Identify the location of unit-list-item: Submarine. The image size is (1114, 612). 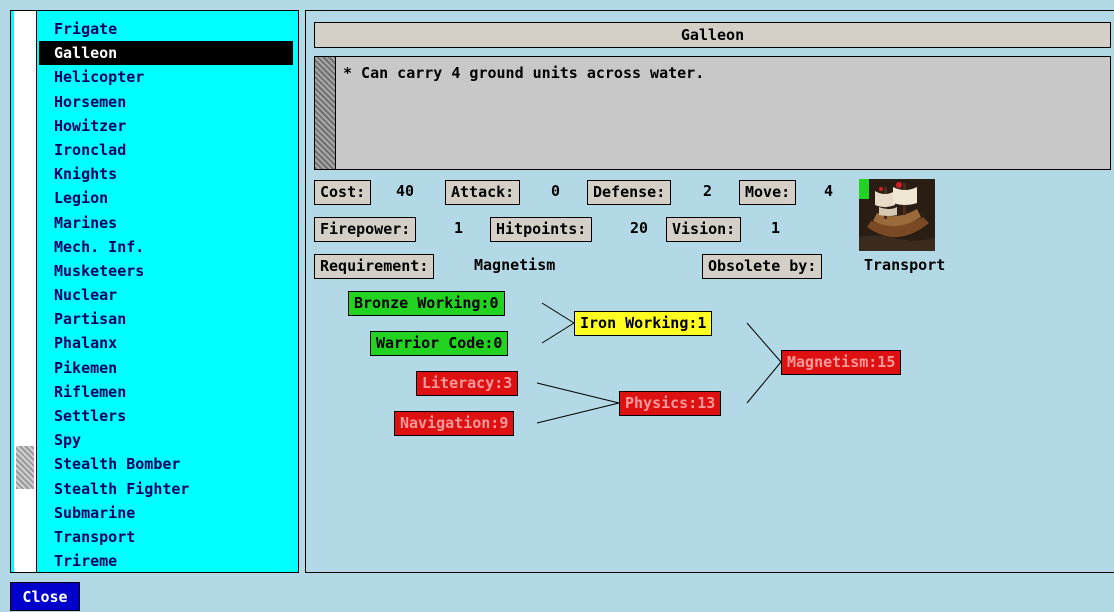
(166, 513).